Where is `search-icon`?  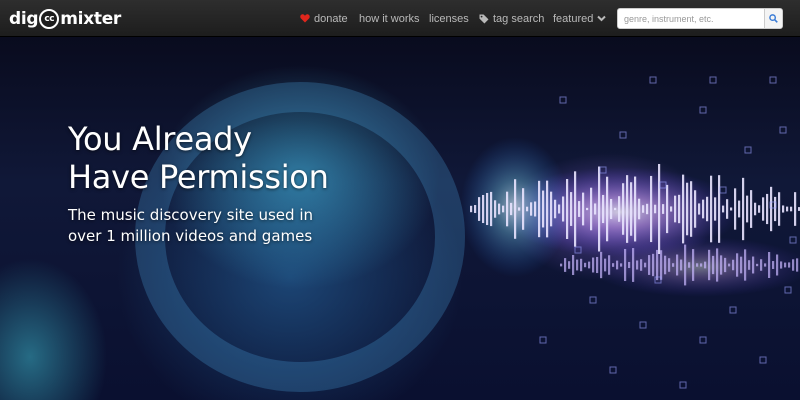 search-icon is located at coordinates (773, 18).